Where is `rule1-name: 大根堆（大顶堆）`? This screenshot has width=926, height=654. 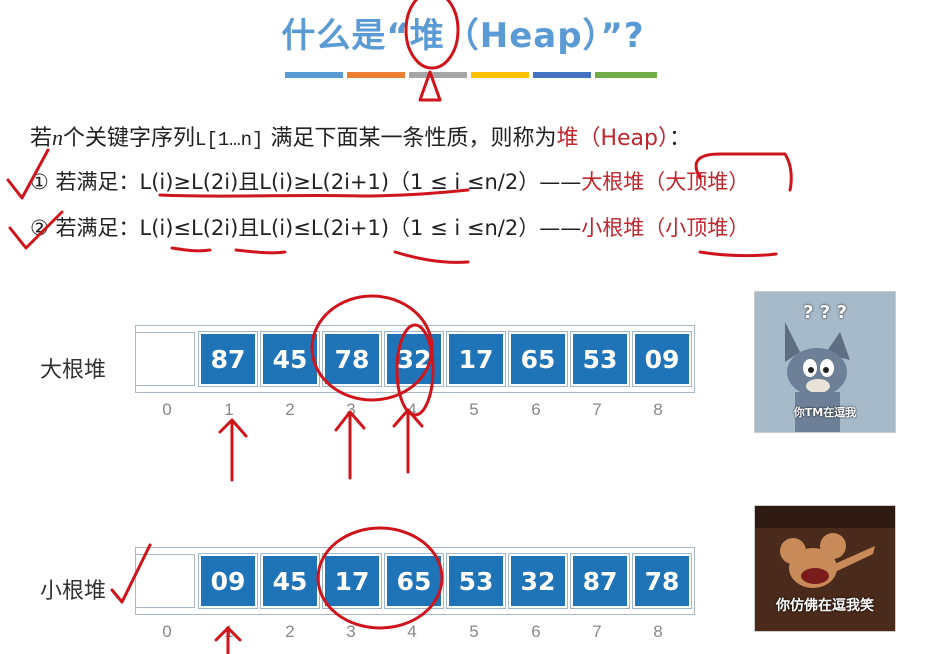 rule1-name: 大根堆（大顶堆） is located at coordinates (665, 182).